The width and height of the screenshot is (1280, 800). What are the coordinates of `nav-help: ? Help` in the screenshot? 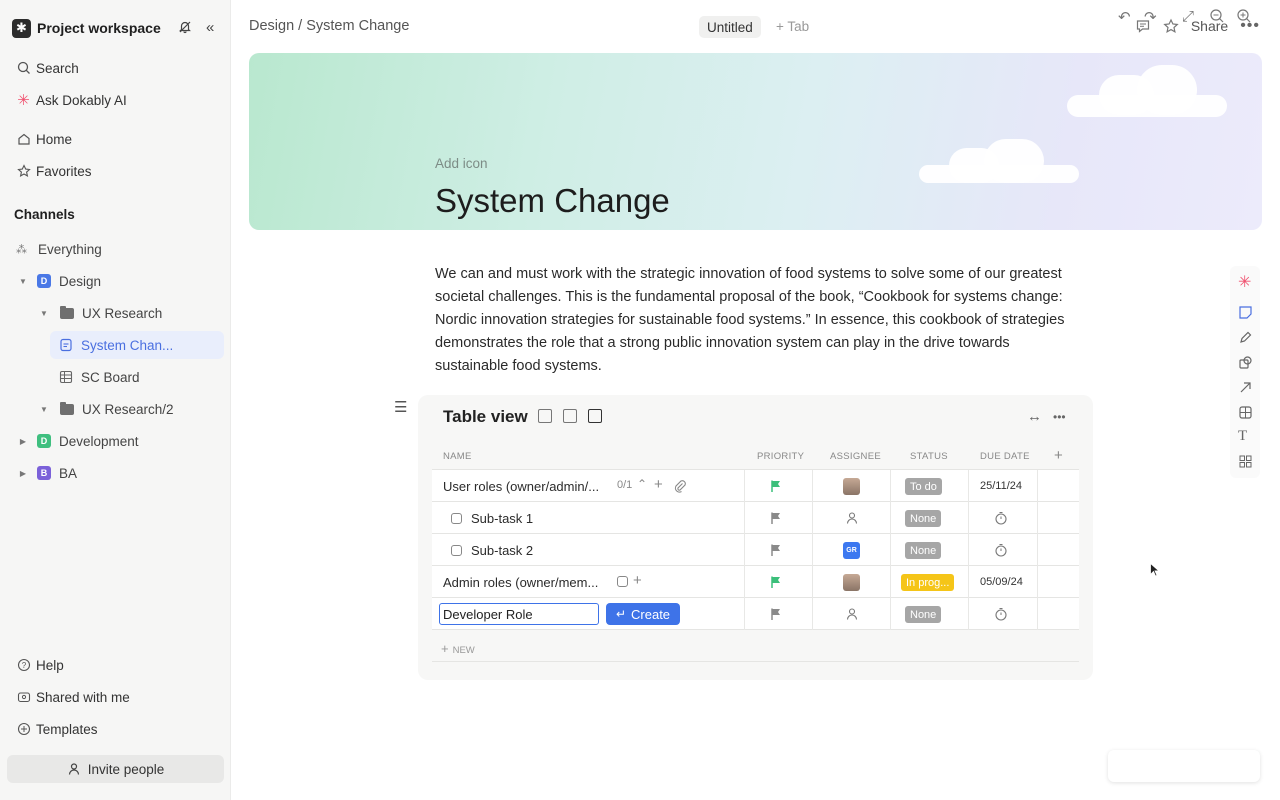 It's located at (115, 665).